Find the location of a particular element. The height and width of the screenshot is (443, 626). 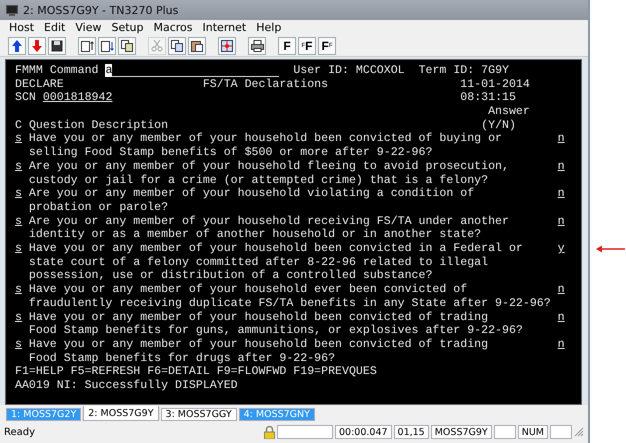

menu-item: Internet is located at coordinates (225, 27).